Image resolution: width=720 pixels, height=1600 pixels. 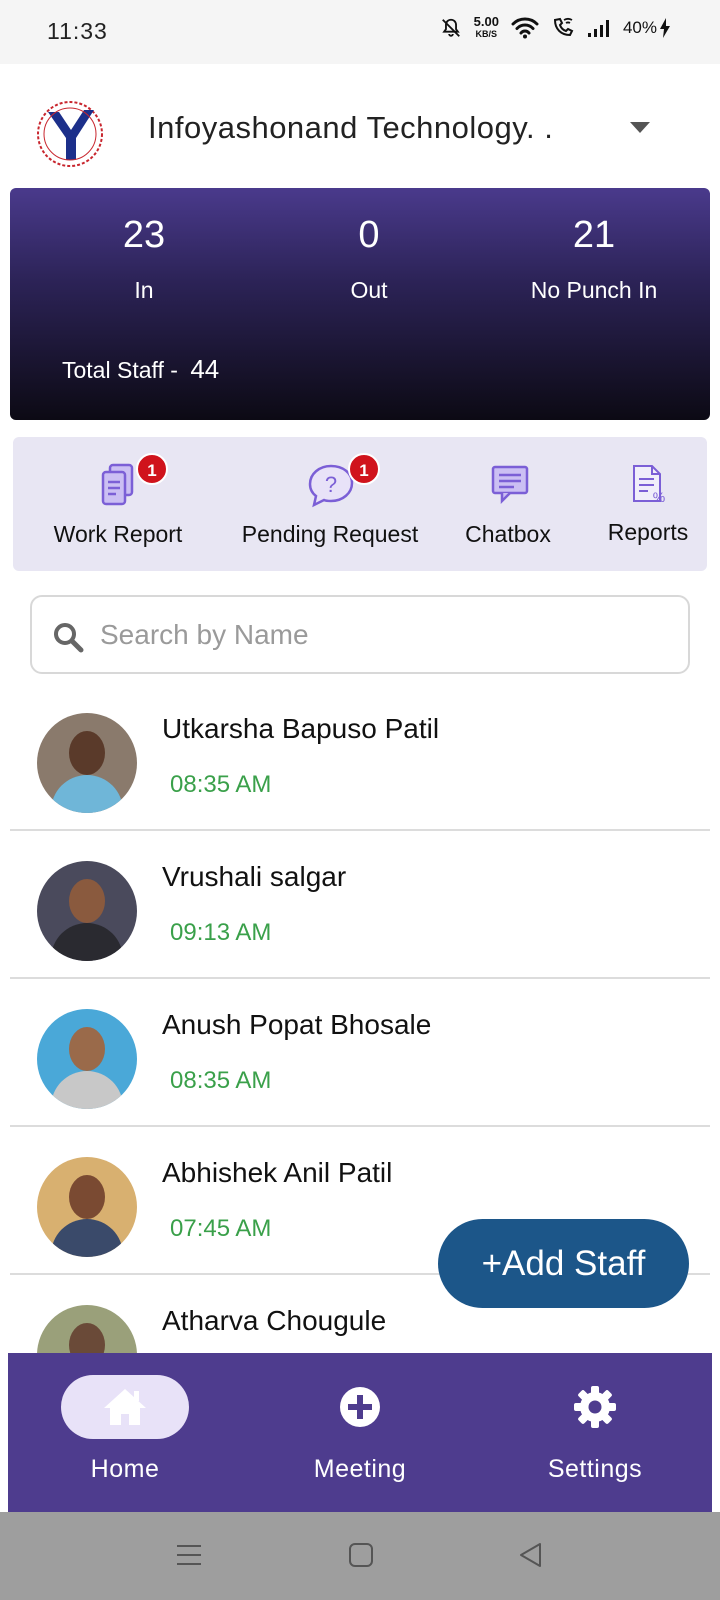 I want to click on stat-no-punch-in-value: 21, so click(x=594, y=235).